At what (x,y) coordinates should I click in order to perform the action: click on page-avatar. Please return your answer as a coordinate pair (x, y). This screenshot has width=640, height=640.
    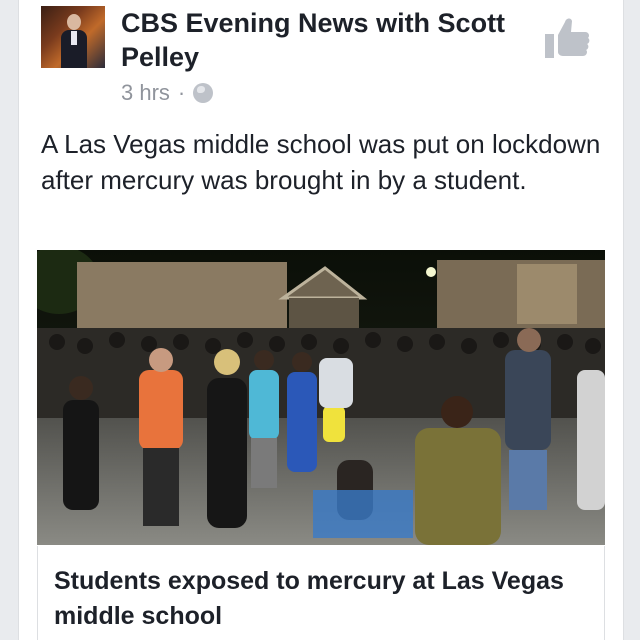
    Looking at the image, I should click on (73, 37).